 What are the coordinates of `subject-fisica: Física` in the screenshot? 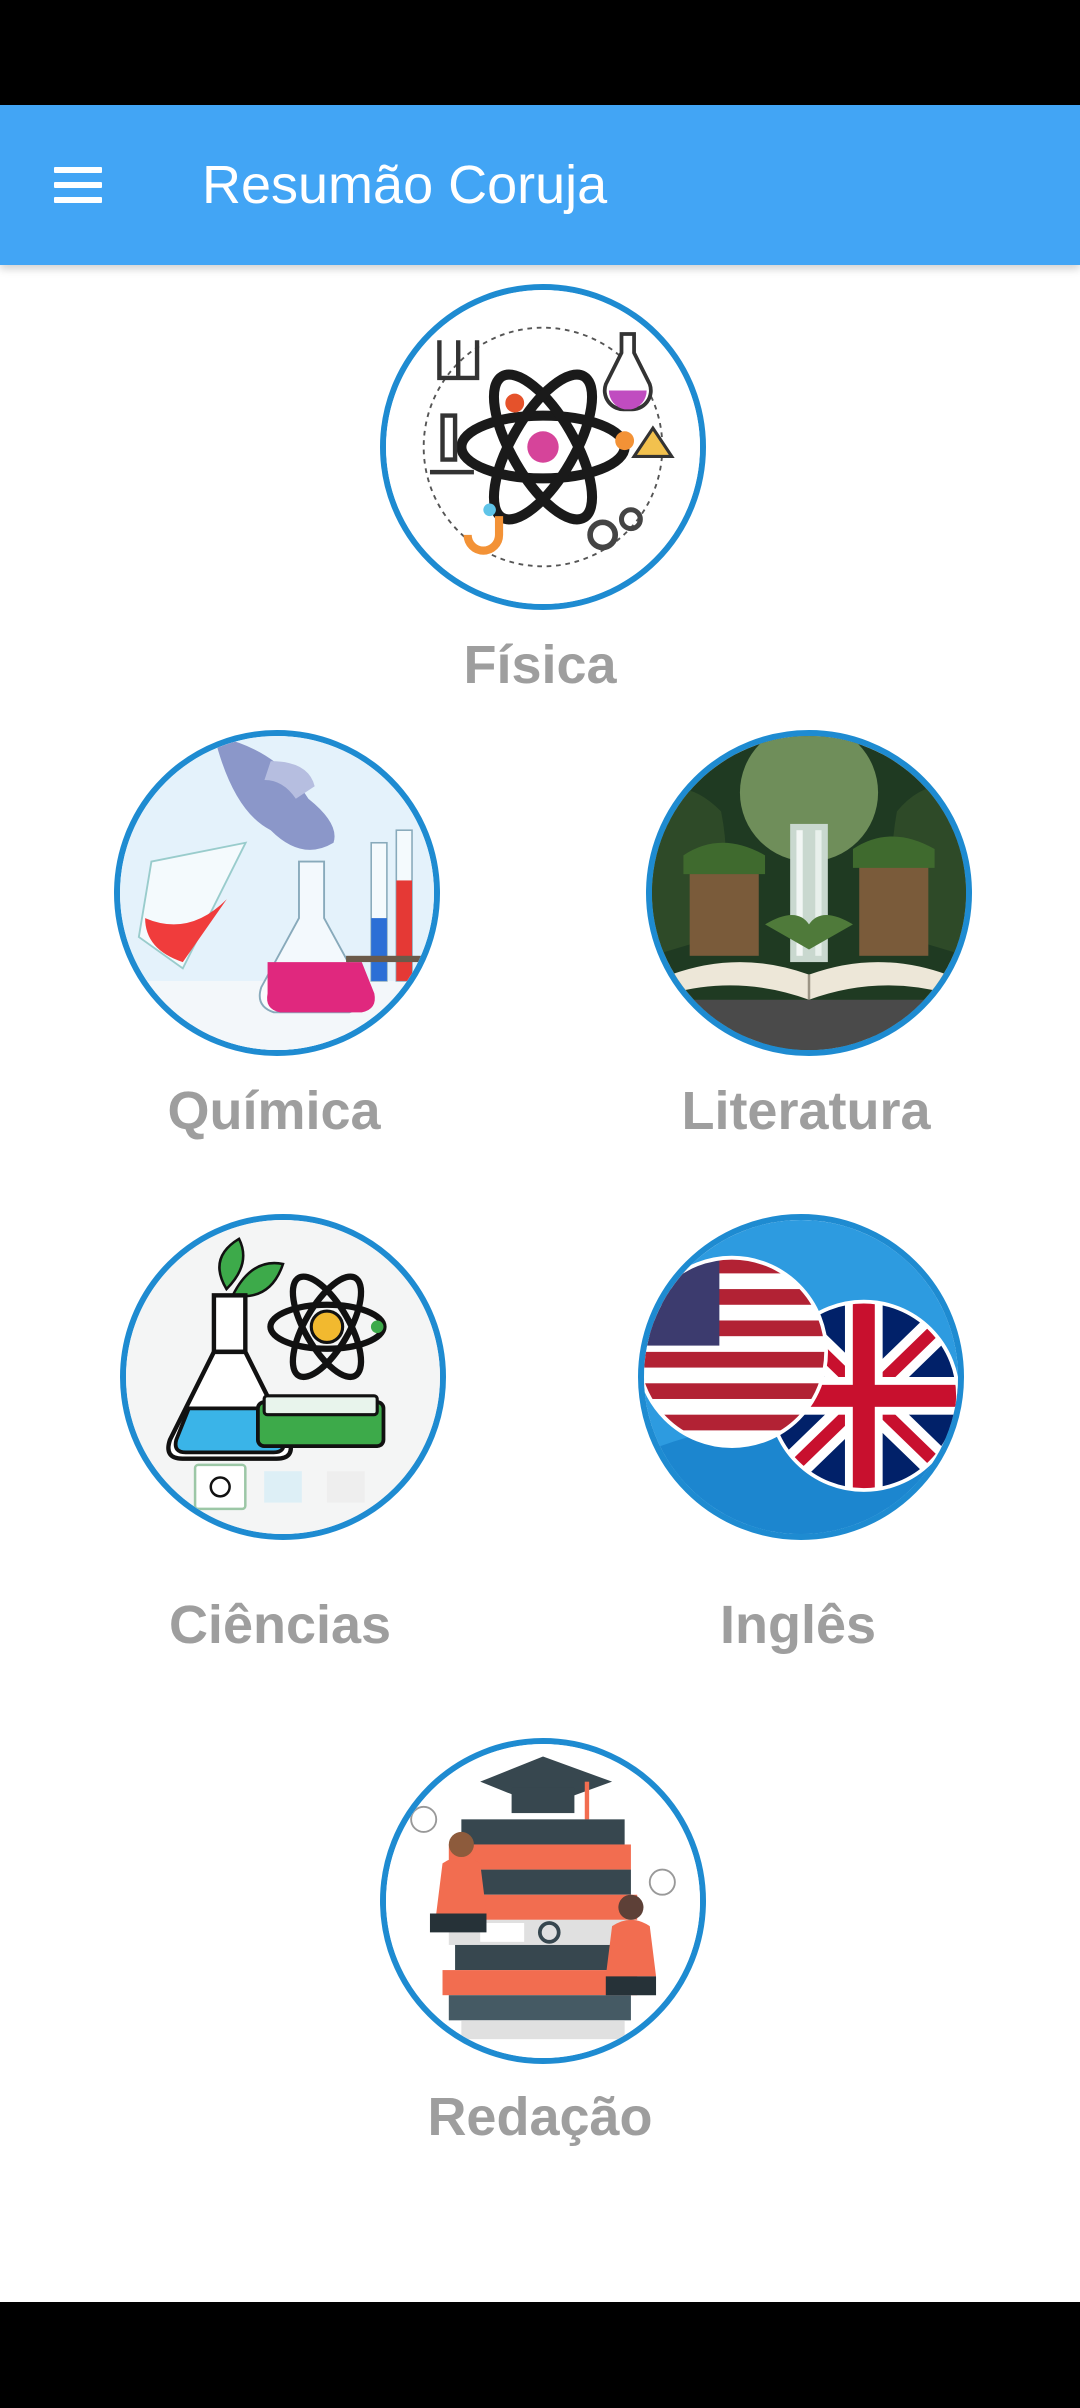 It's located at (543, 489).